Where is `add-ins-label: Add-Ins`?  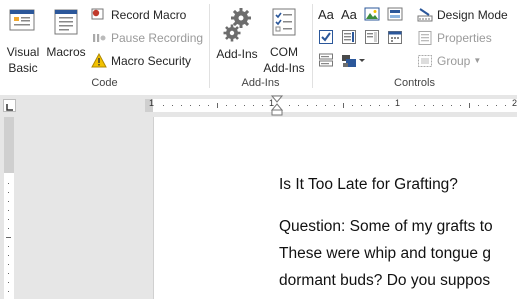 add-ins-label: Add-Ins is located at coordinates (237, 54).